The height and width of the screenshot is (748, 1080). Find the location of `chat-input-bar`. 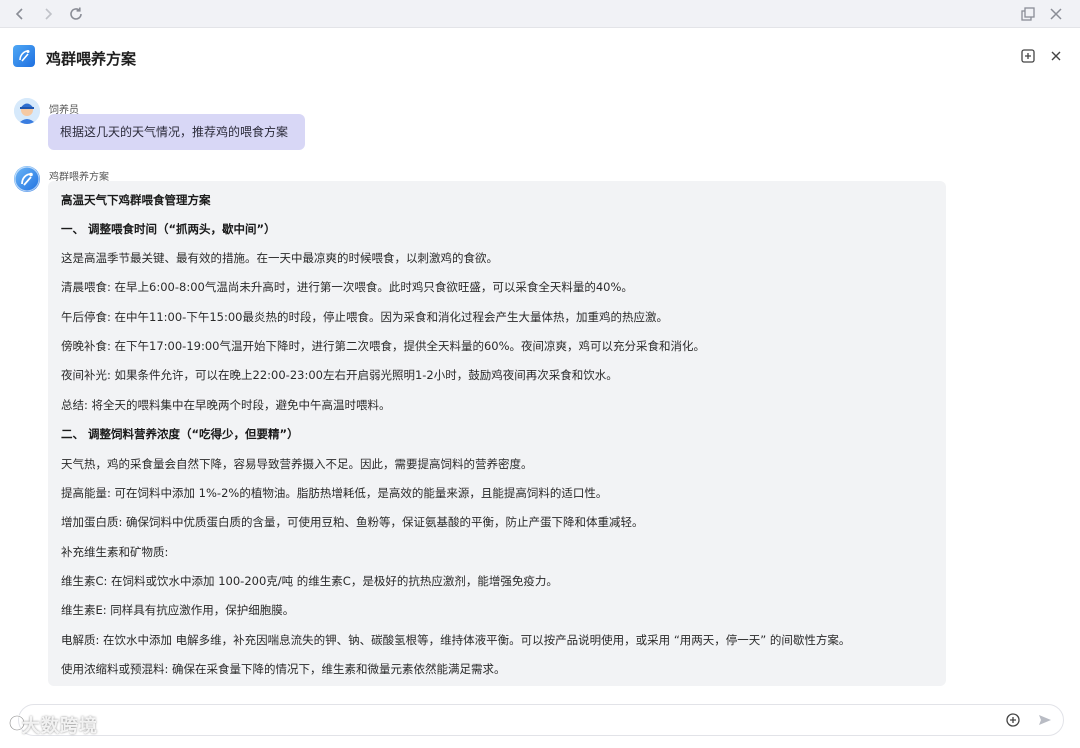

chat-input-bar is located at coordinates (541, 720).